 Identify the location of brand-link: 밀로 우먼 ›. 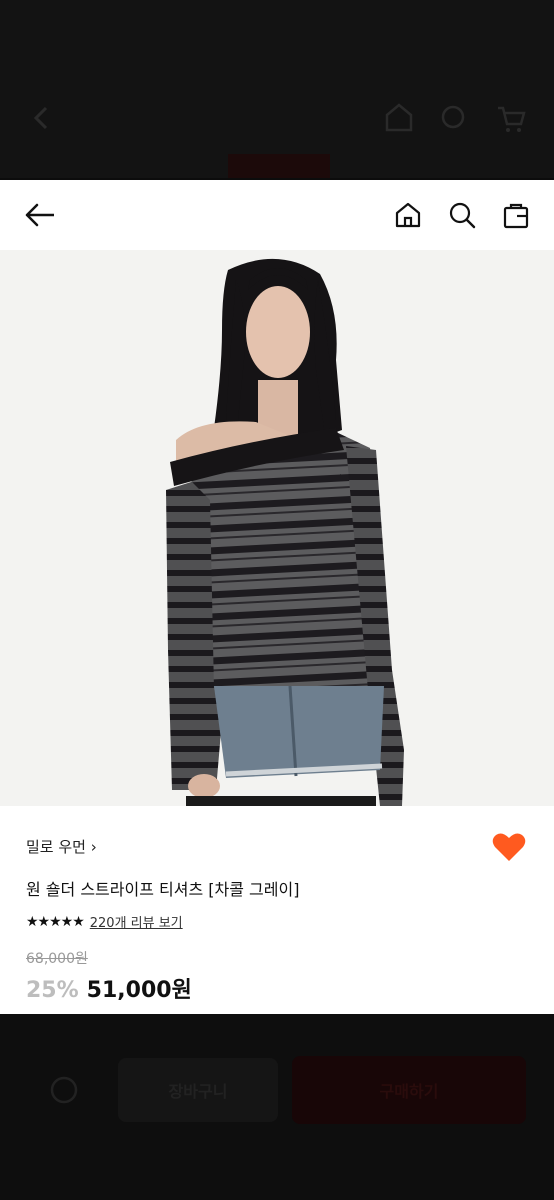
(61, 846).